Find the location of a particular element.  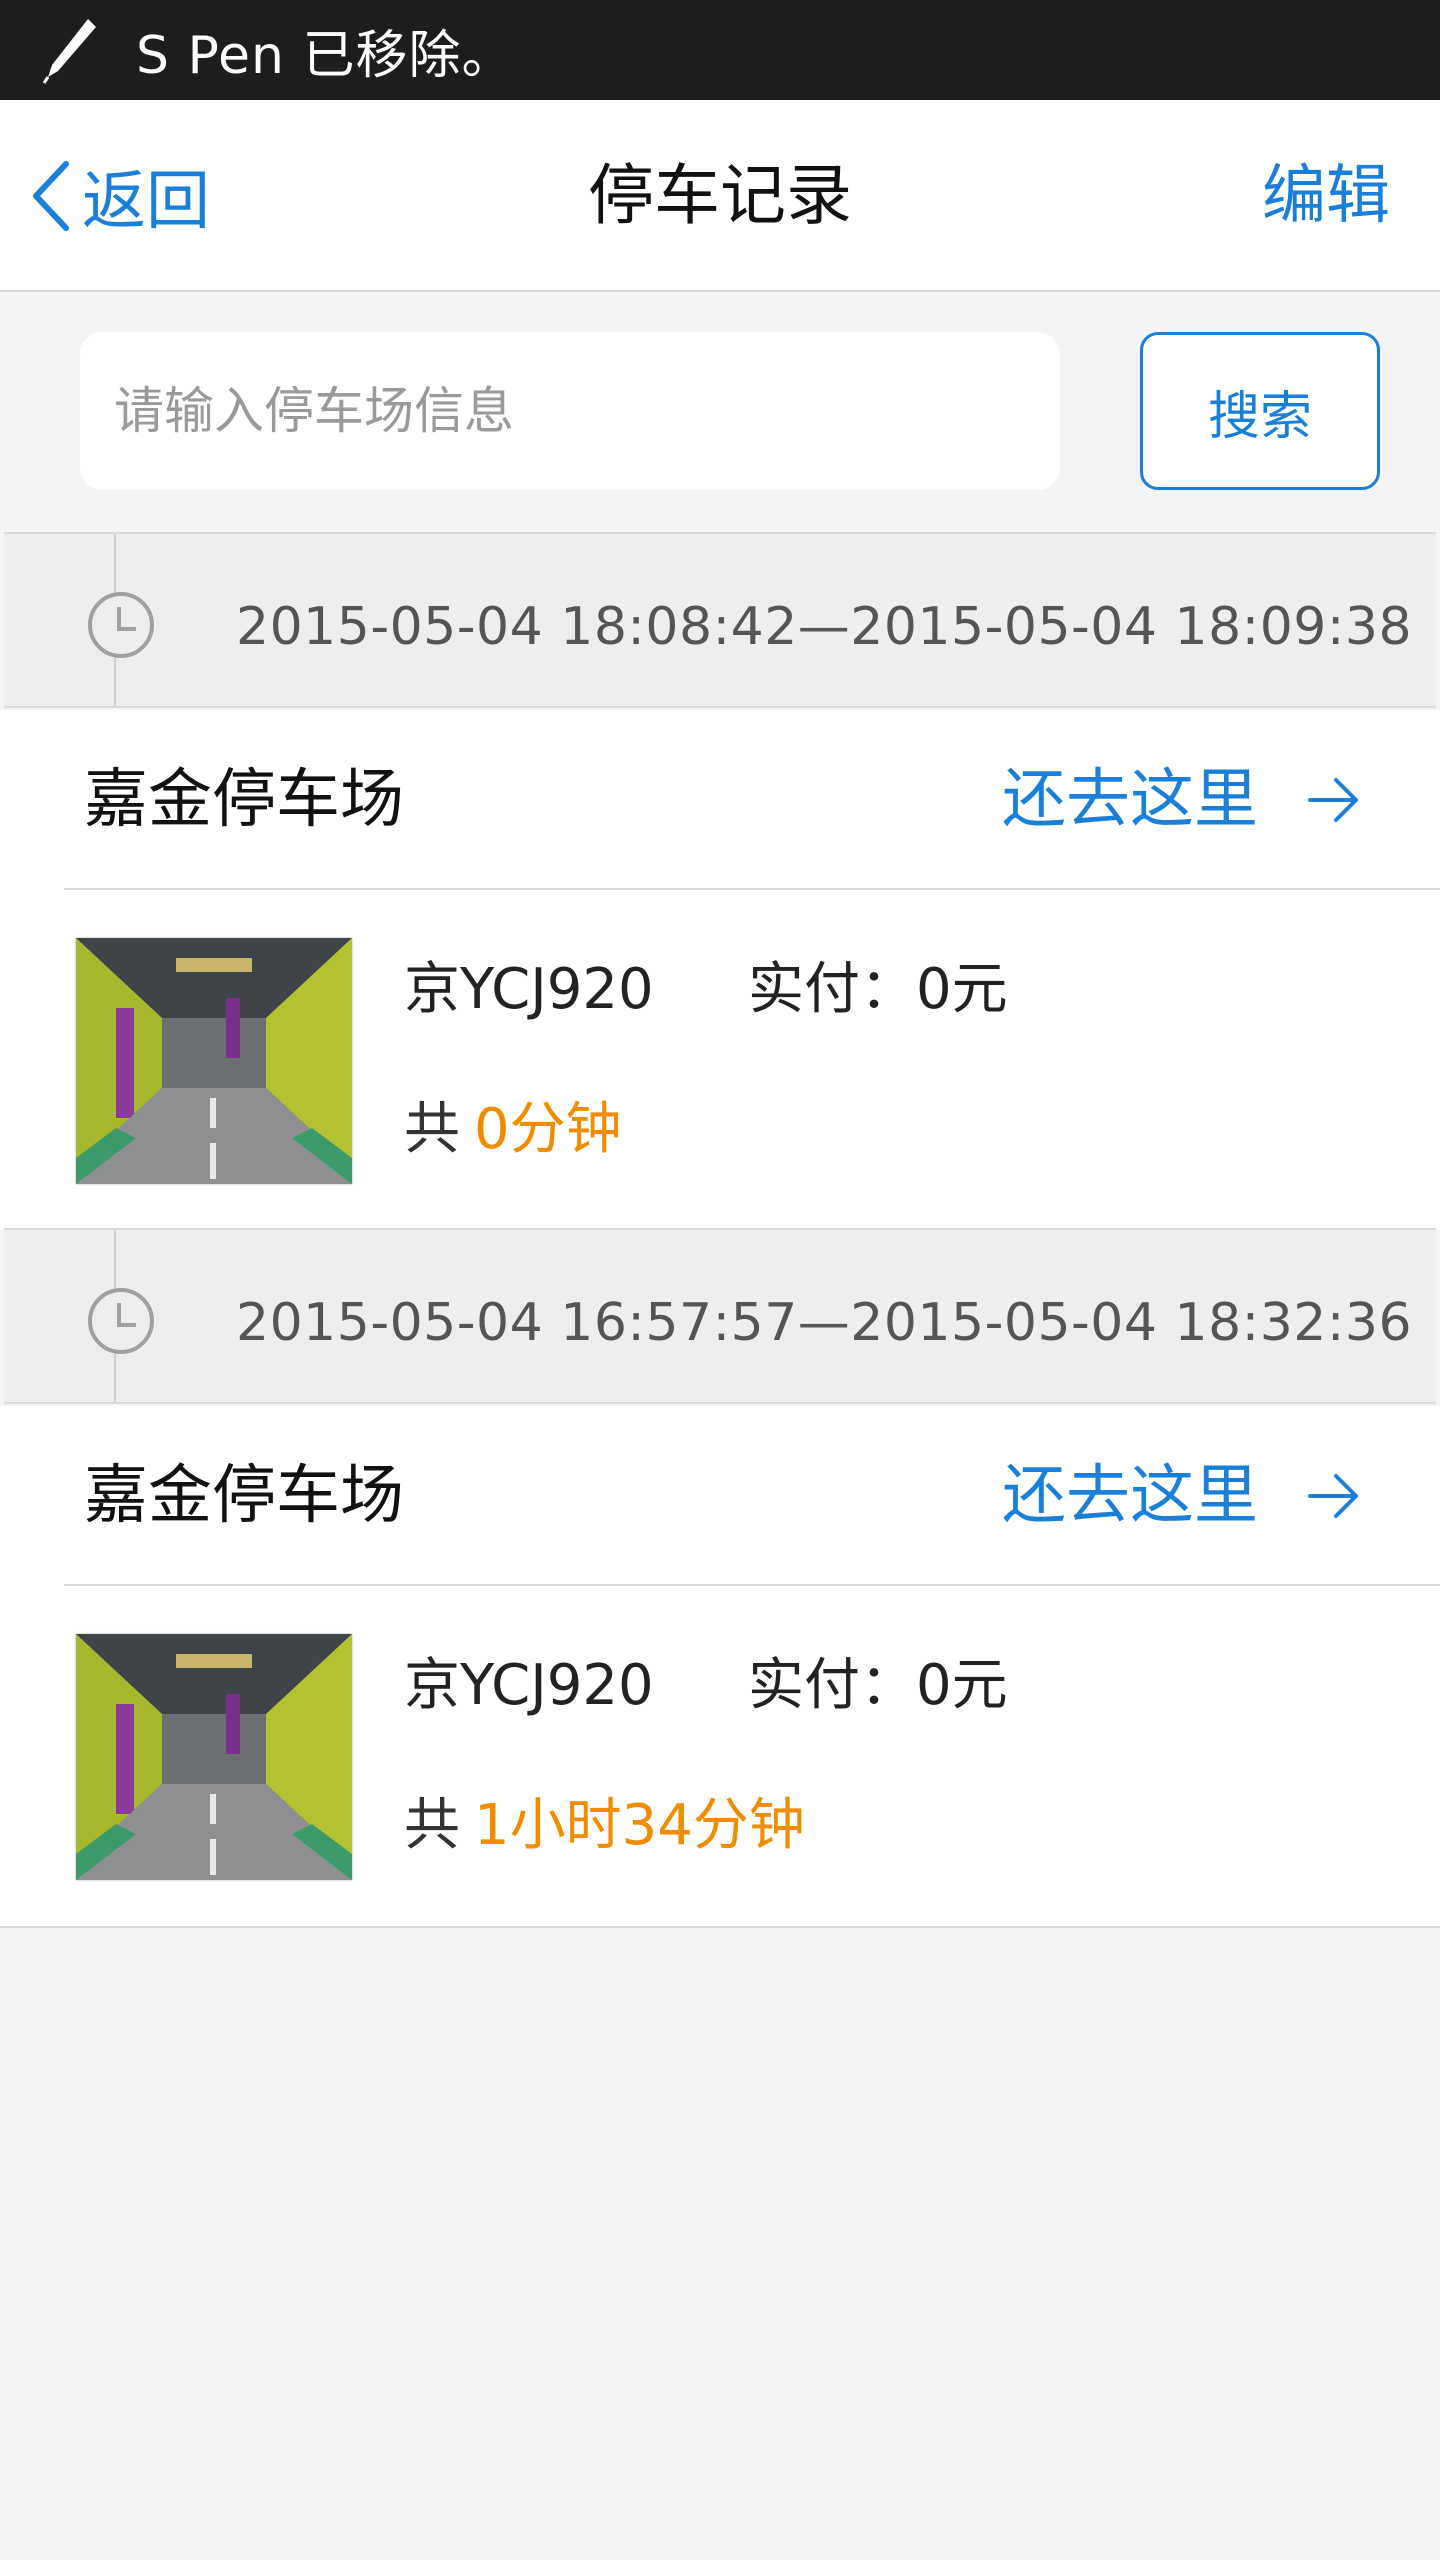

time-range: 2015-05-04 18:08:42—2015-05-04 18:09:38 is located at coordinates (824, 627).